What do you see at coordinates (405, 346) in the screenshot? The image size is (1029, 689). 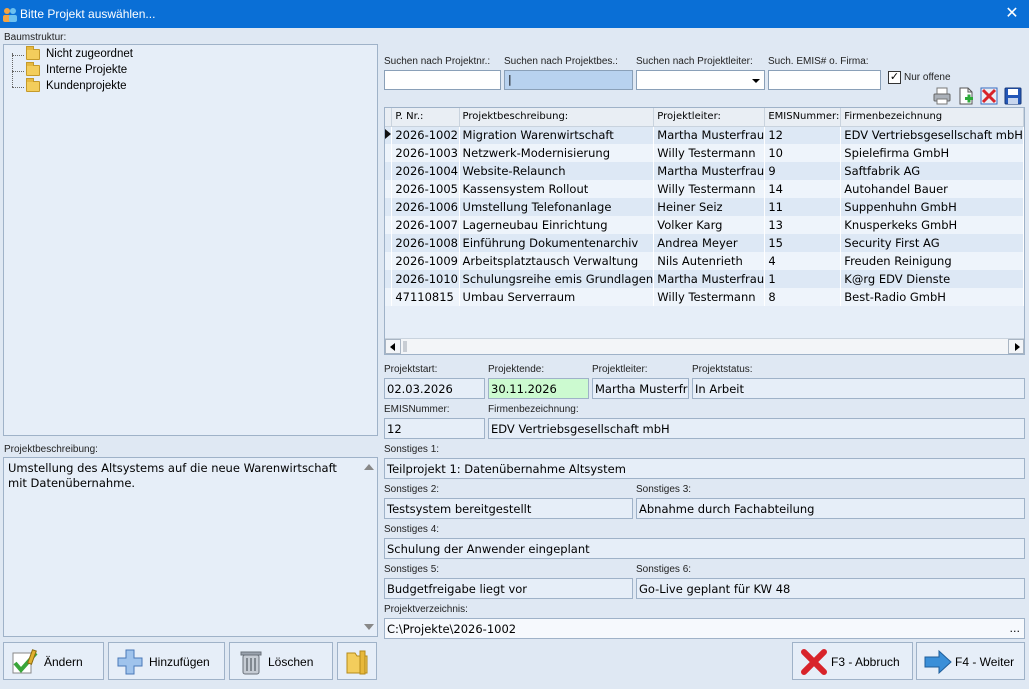 I see `scroll-thumb` at bounding box center [405, 346].